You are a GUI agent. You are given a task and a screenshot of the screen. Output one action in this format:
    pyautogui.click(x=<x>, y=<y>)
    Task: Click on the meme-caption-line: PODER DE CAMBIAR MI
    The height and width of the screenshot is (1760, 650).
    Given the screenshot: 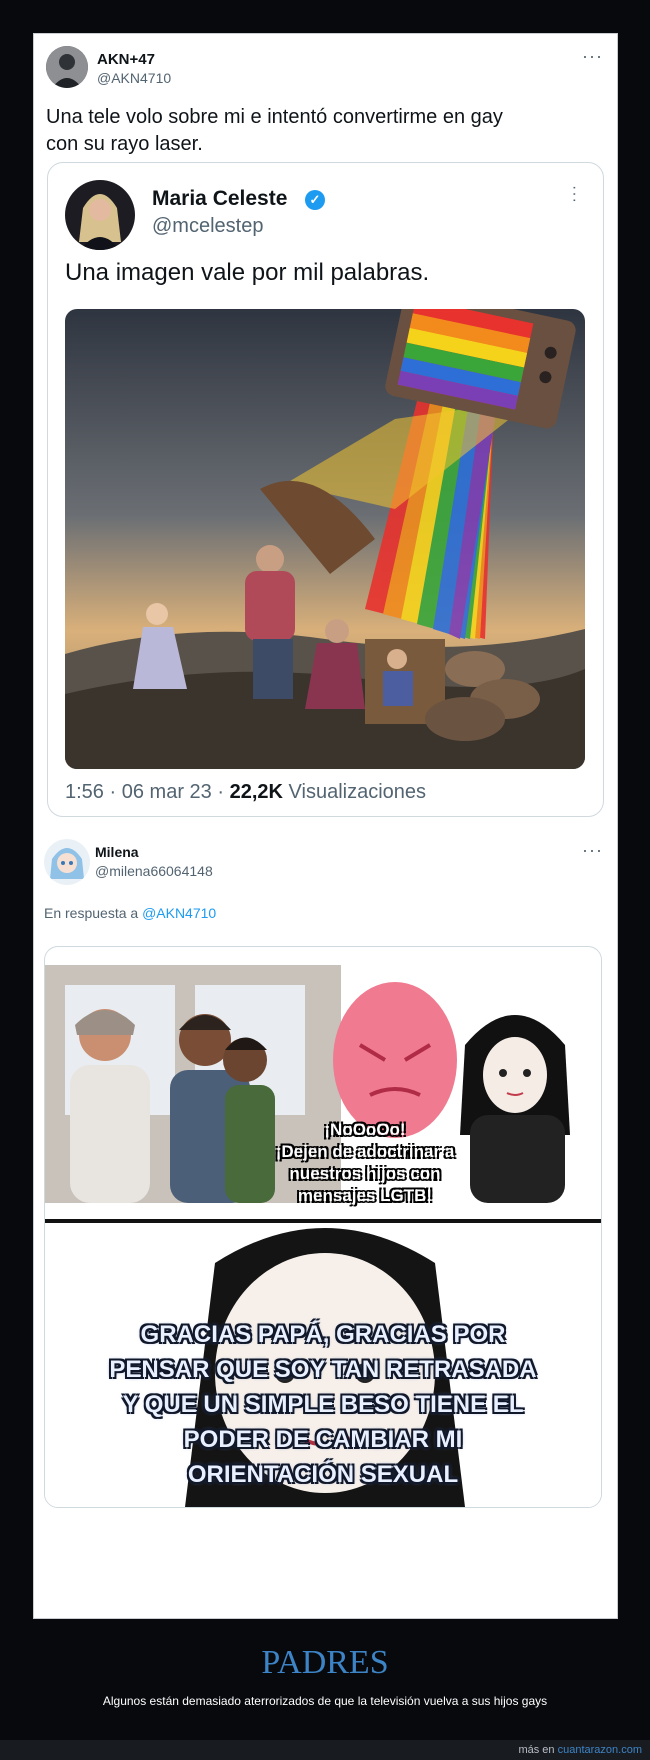 What is the action you would take?
    pyautogui.click(x=323, y=1439)
    